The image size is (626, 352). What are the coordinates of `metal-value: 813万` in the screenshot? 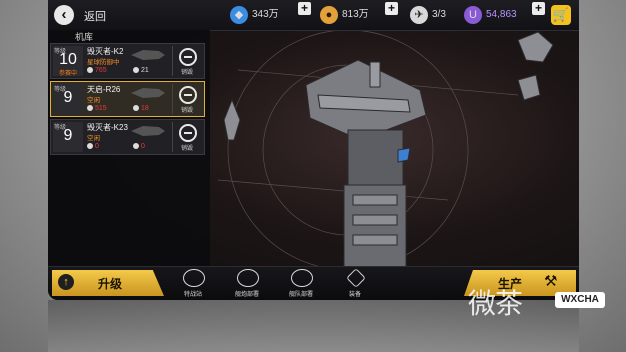 It's located at (355, 14).